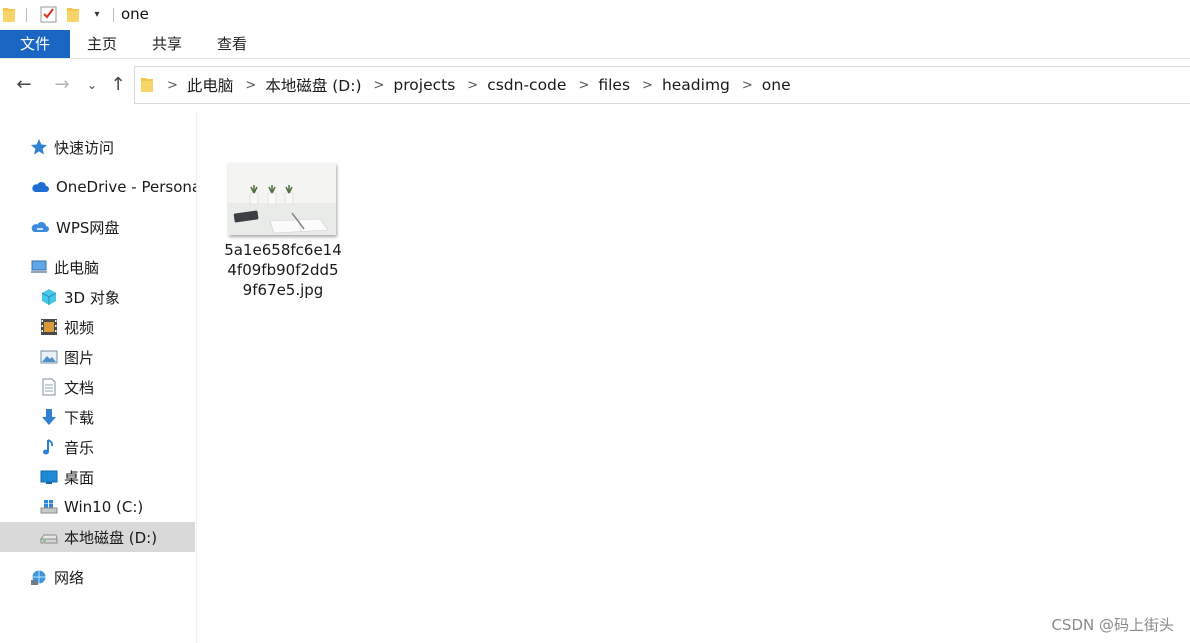 This screenshot has width=1190, height=643. Describe the element at coordinates (49, 539) in the screenshot. I see `drive-icon` at that location.